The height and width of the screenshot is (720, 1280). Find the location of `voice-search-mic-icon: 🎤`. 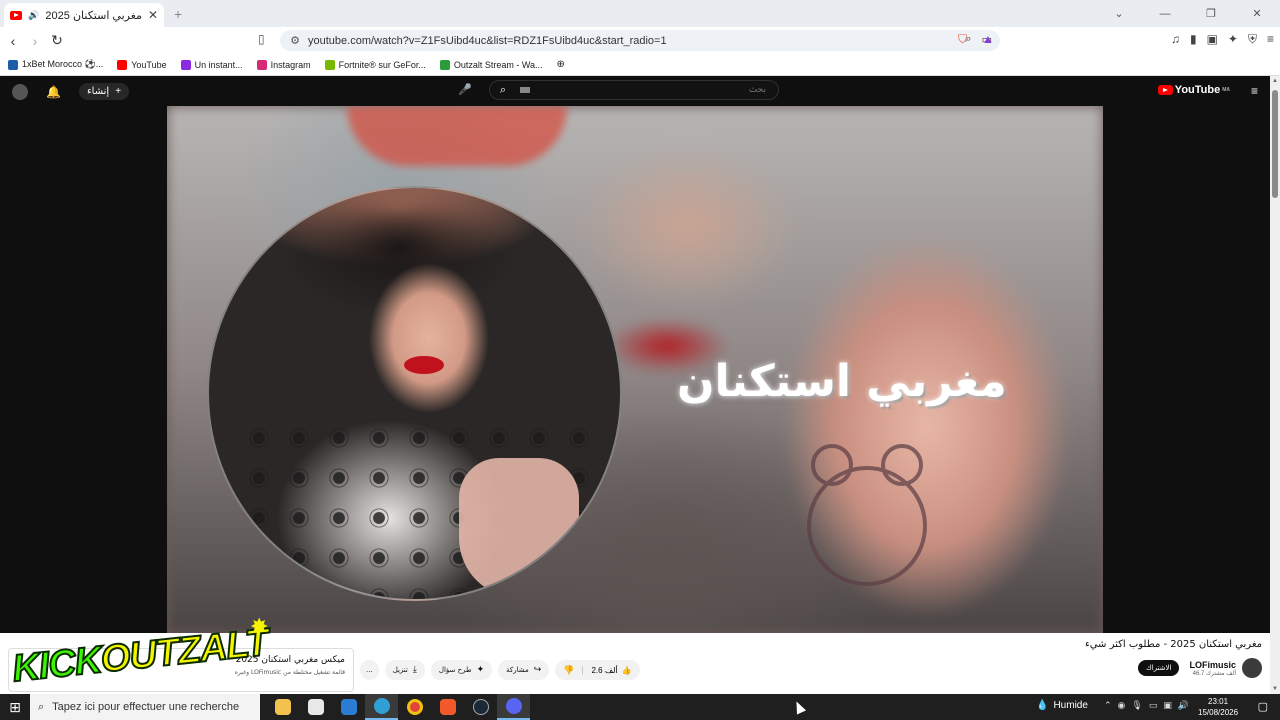

voice-search-mic-icon: 🎤 is located at coordinates (465, 90).